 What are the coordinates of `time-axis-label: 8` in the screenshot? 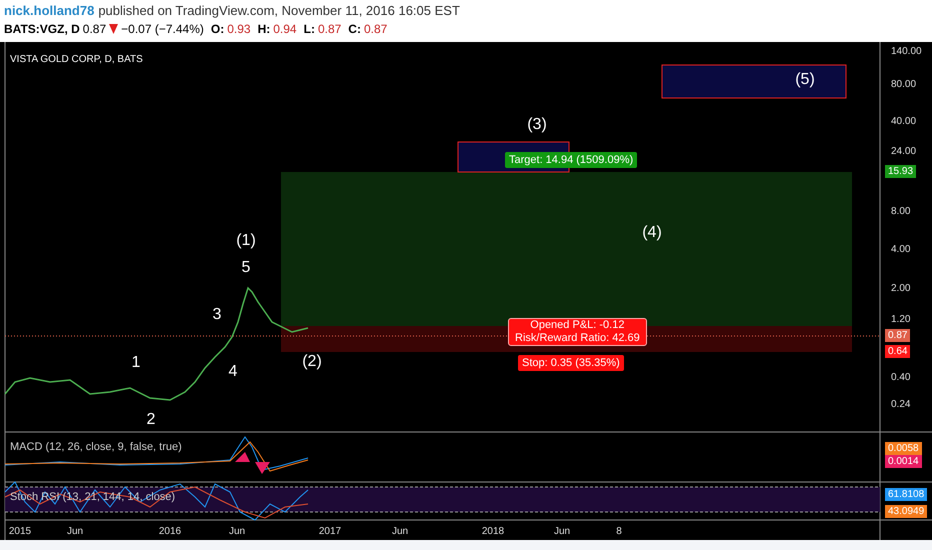 It's located at (619, 532).